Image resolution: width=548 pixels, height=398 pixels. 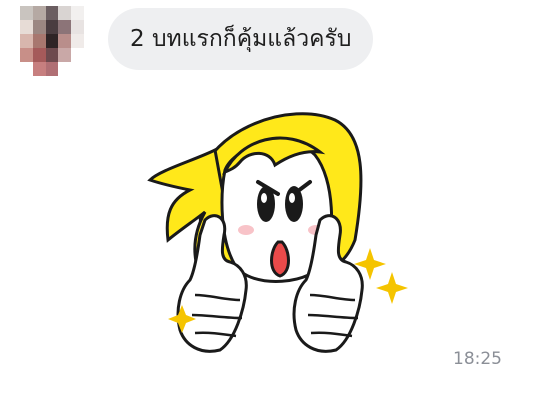 What do you see at coordinates (52, 41) in the screenshot?
I see `sender-avatar` at bounding box center [52, 41].